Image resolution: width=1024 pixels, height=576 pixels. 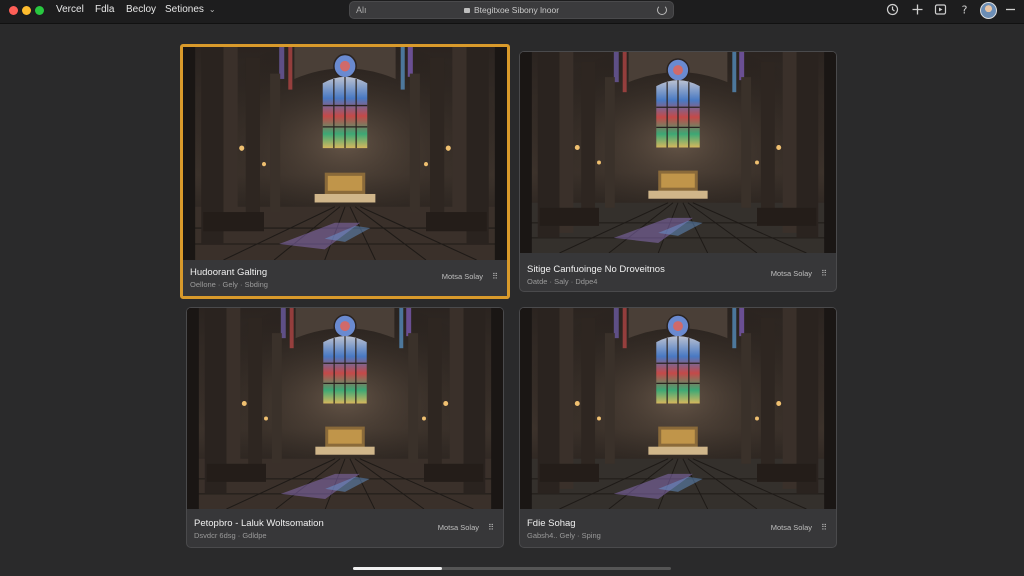 I want to click on card-title: Sitige Canfuoinge No Droveitnos, so click(x=596, y=269).